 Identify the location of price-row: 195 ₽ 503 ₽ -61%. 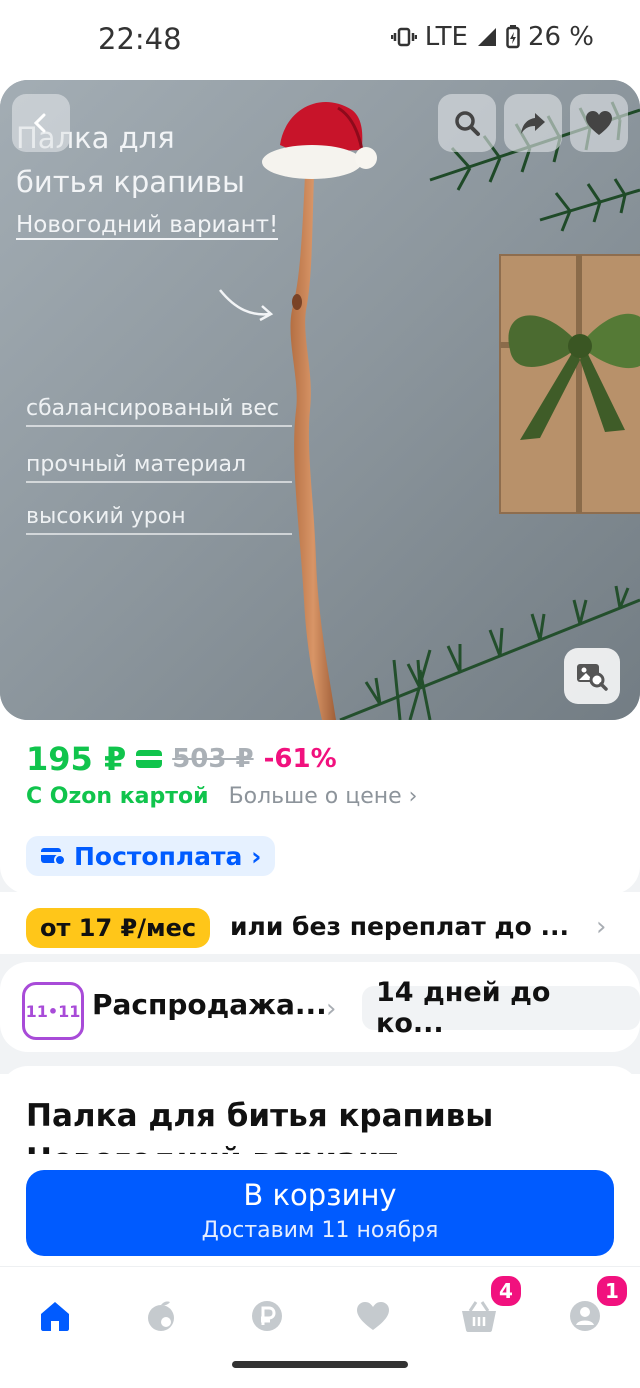
(181, 759).